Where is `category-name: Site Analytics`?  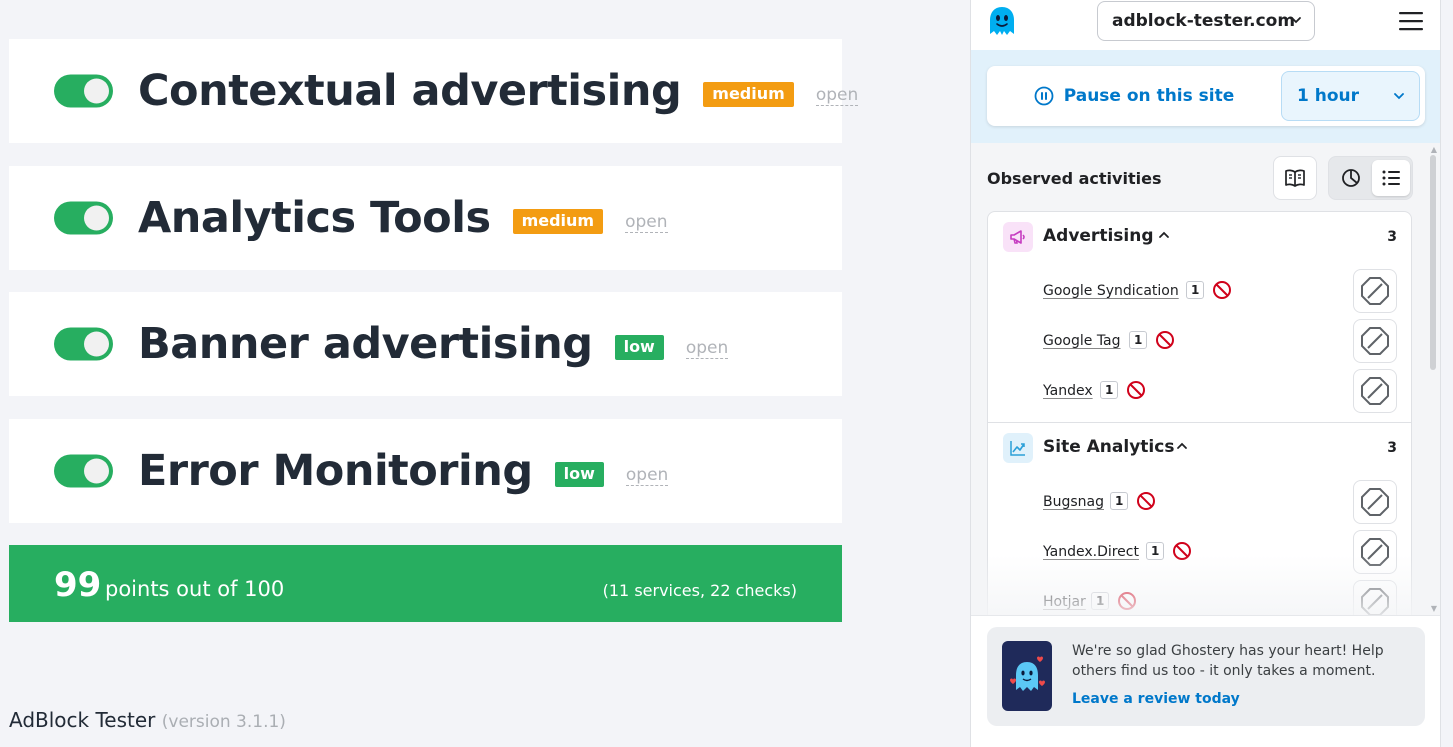
category-name: Site Analytics is located at coordinates (1109, 447).